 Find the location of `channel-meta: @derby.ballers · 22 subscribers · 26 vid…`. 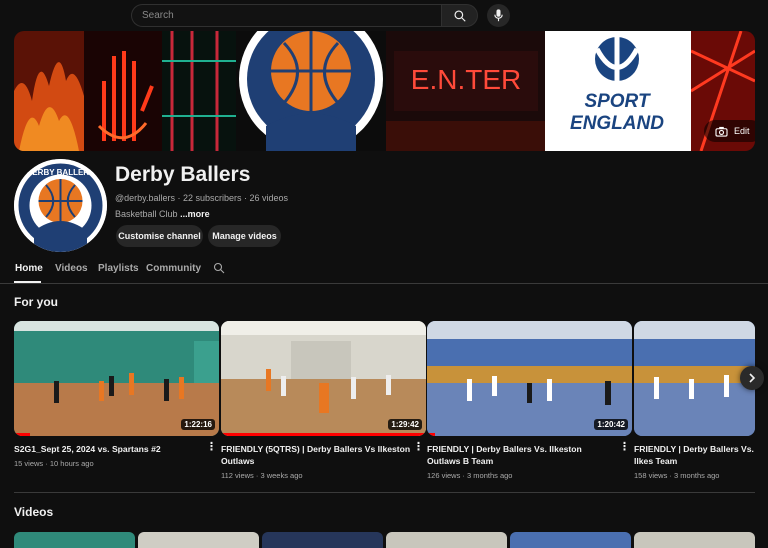

channel-meta: @derby.ballers · 22 subscribers · 26 vid… is located at coordinates (202, 198).